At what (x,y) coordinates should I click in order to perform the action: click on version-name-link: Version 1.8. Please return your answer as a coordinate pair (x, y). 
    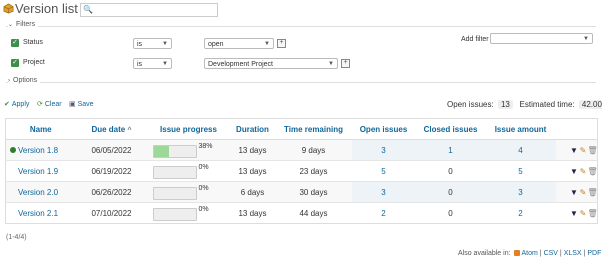
    Looking at the image, I should click on (38, 150).